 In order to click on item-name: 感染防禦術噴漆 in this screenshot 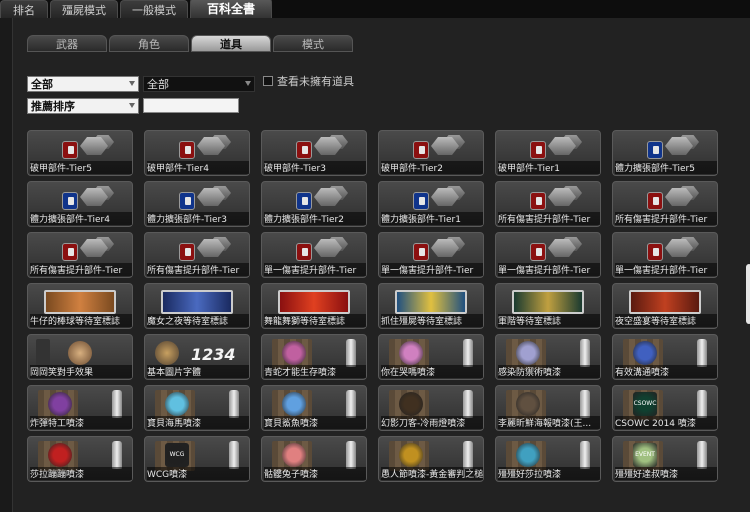, I will do `click(549, 371)`.